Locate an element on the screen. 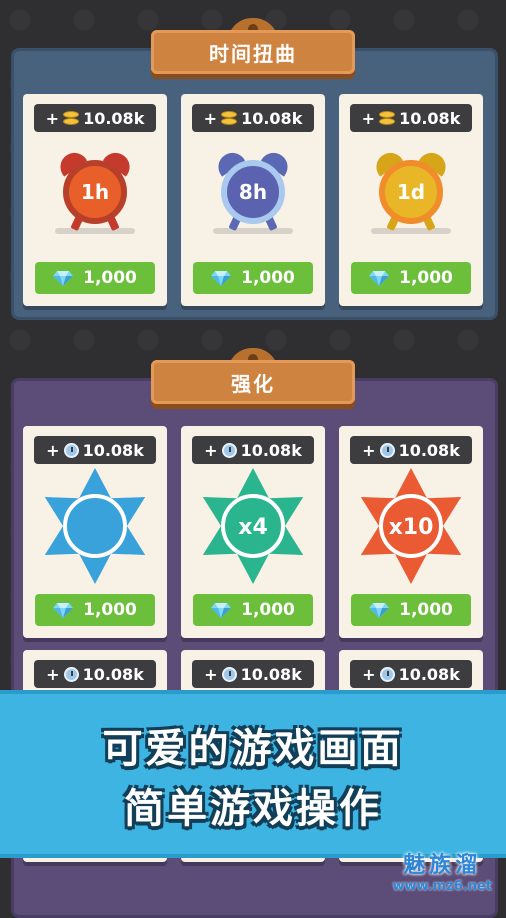  boost-card: +10.08k x10 1,000 is located at coordinates (411, 532).